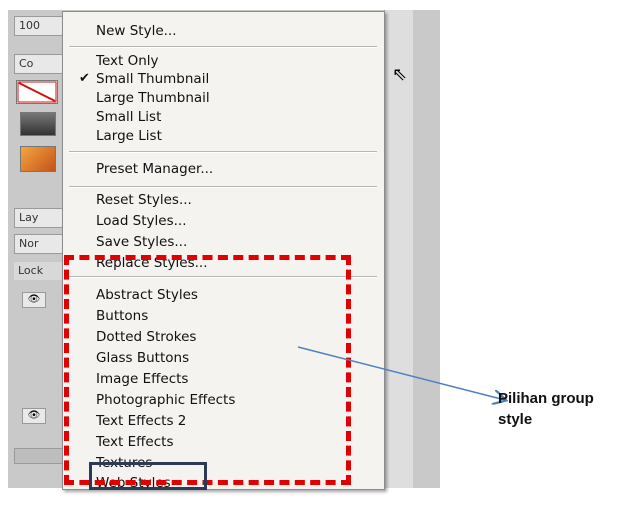  I want to click on annotation-label: Pilihan group style, so click(546, 409).